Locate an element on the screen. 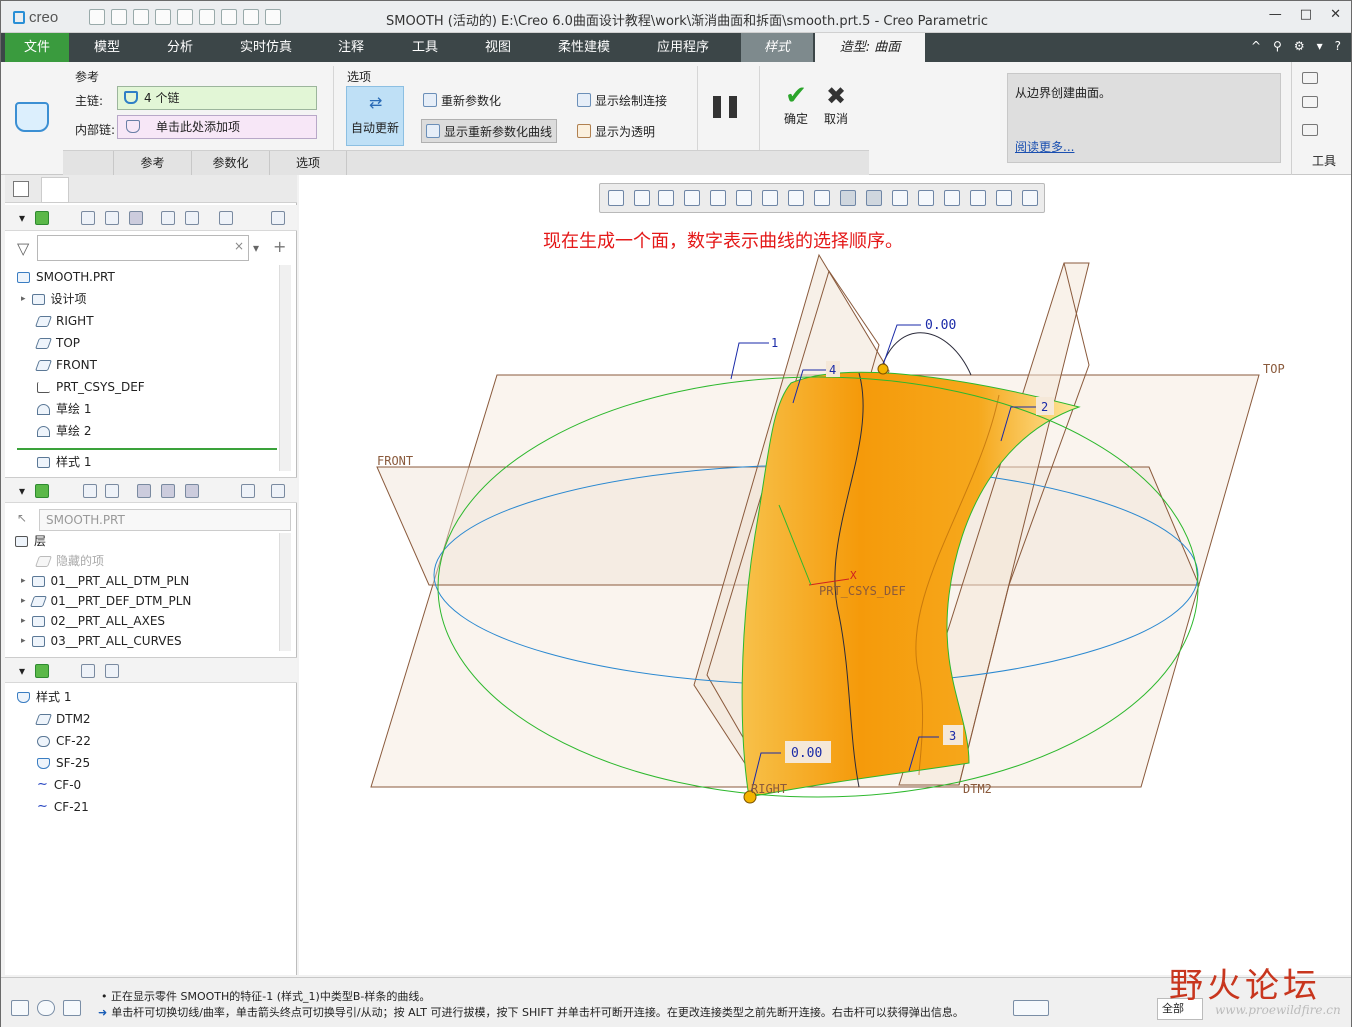 Image resolution: width=1352 pixels, height=1027 pixels. chain-2-label: 2 is located at coordinates (1044, 407).